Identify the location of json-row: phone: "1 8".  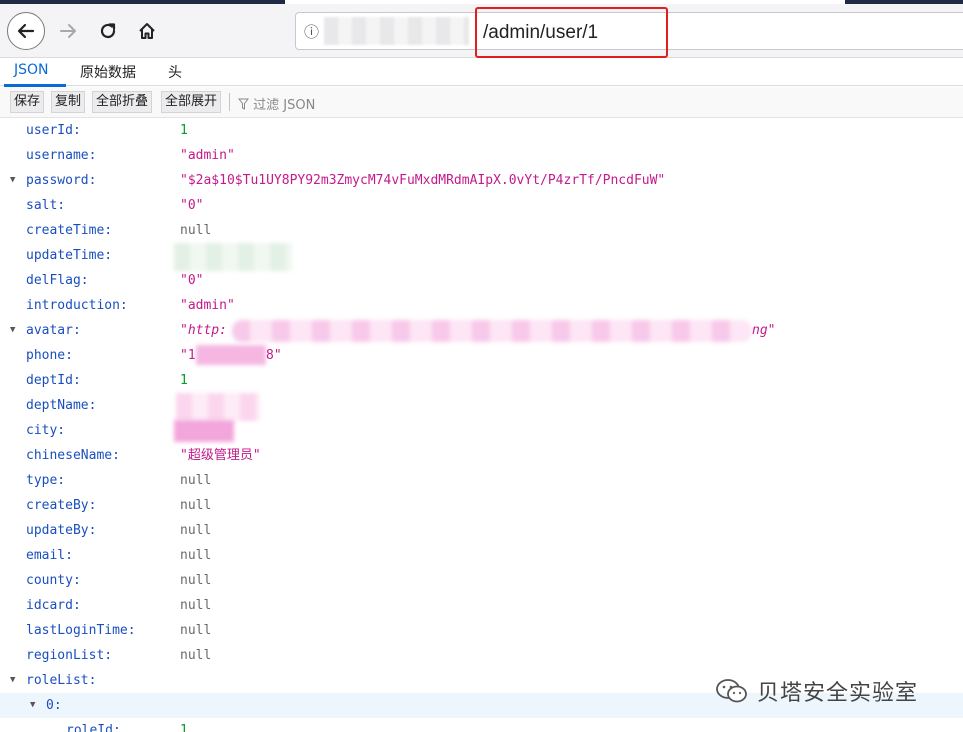
(481, 355).